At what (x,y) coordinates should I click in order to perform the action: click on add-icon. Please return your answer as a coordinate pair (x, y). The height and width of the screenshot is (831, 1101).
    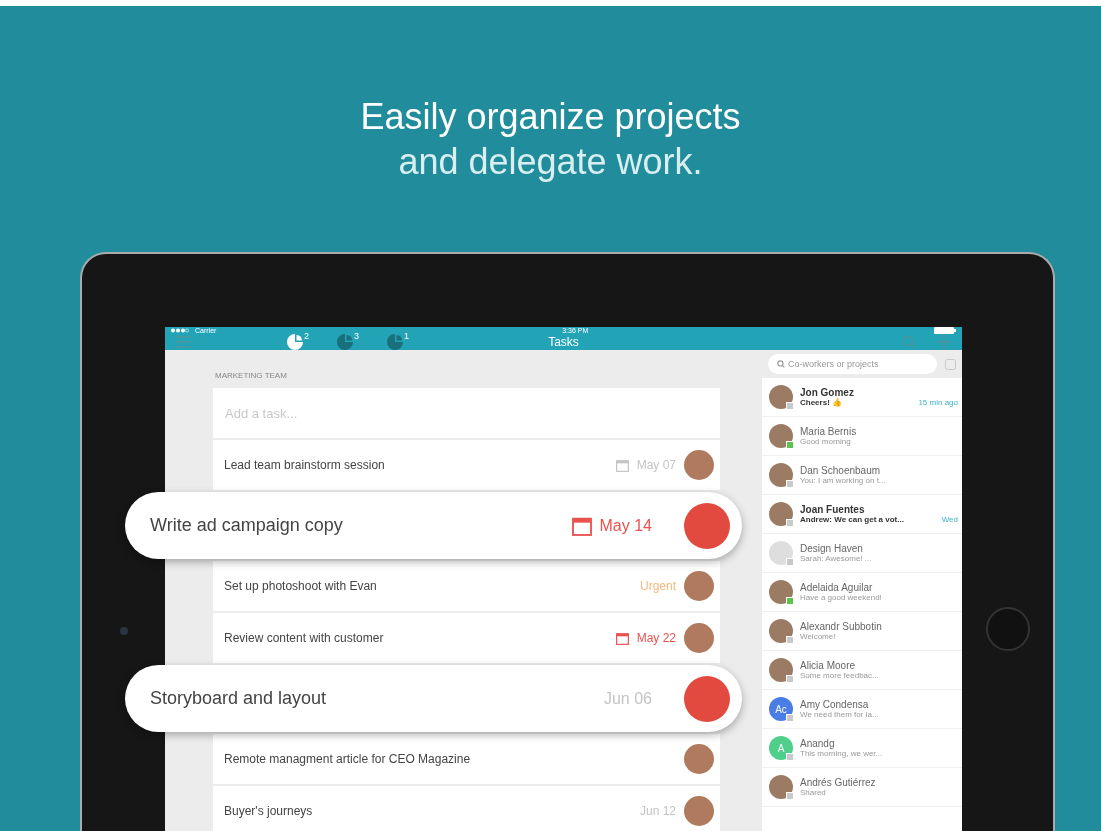
    Looking at the image, I should click on (944, 342).